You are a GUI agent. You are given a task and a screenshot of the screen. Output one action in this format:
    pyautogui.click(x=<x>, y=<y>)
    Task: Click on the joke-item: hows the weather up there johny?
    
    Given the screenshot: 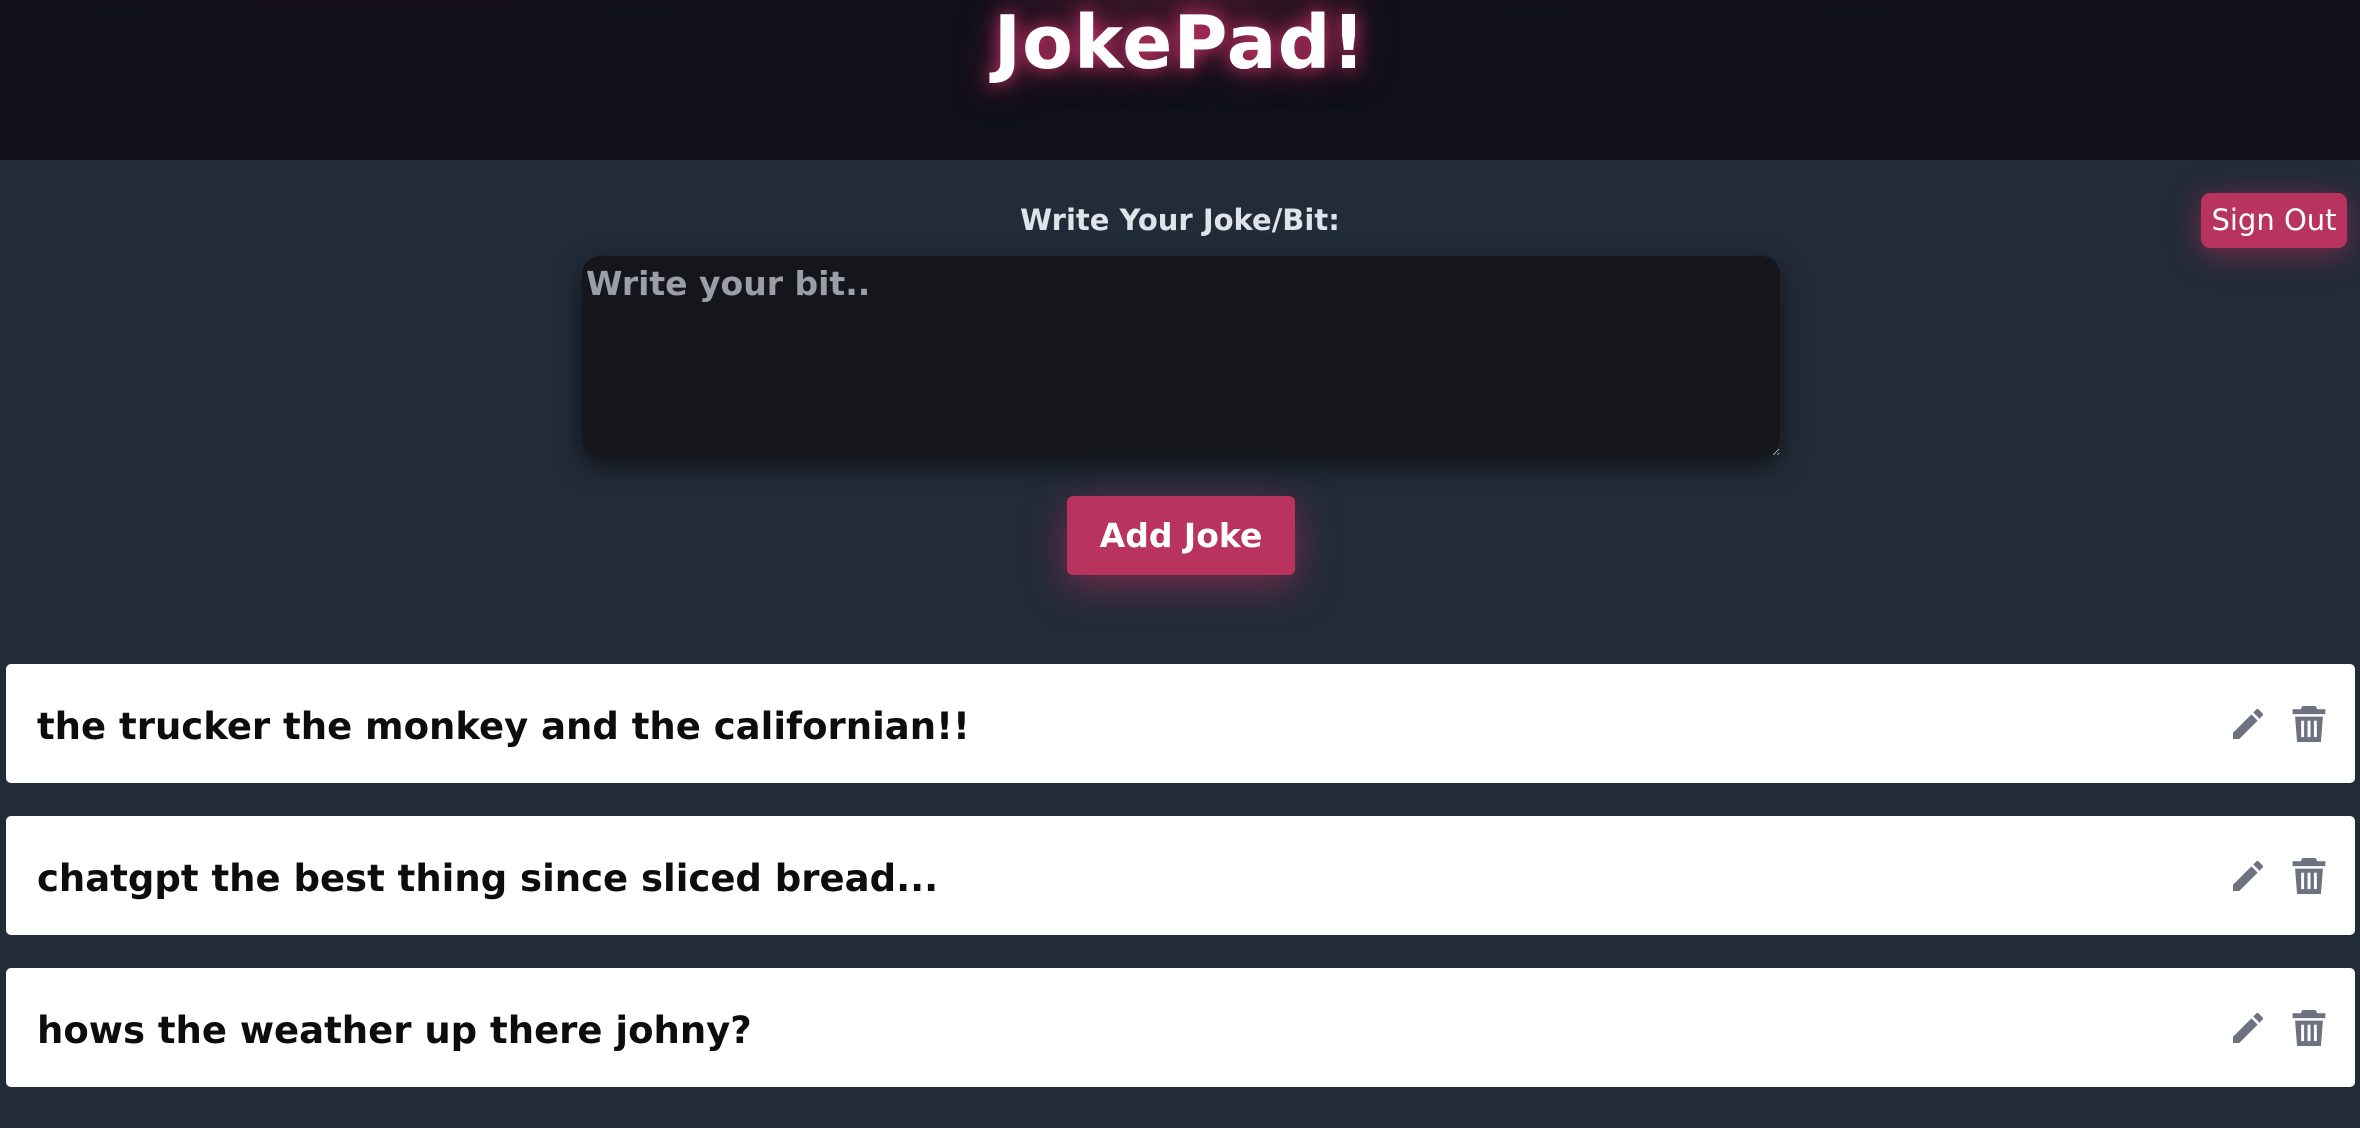 What is the action you would take?
    pyautogui.click(x=1180, y=1027)
    